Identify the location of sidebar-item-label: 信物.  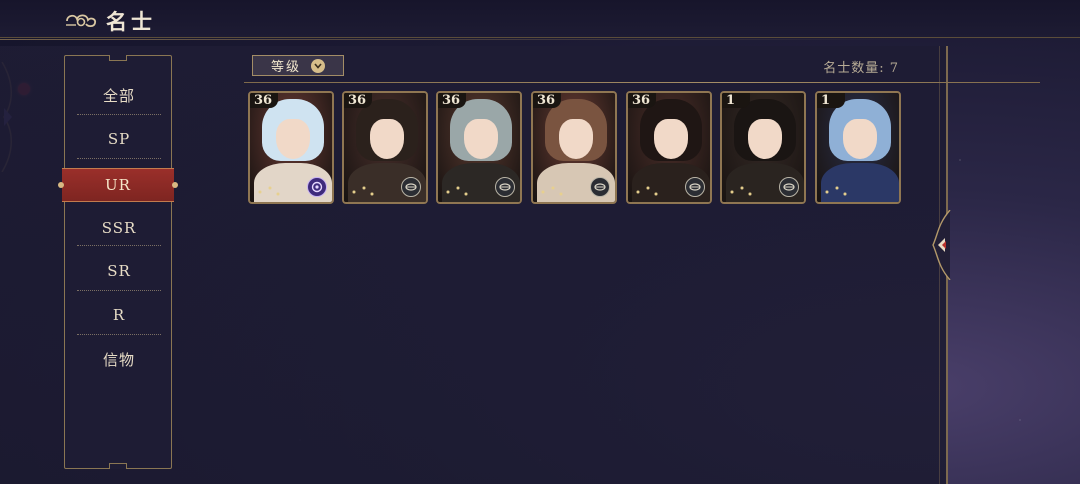
(118, 359).